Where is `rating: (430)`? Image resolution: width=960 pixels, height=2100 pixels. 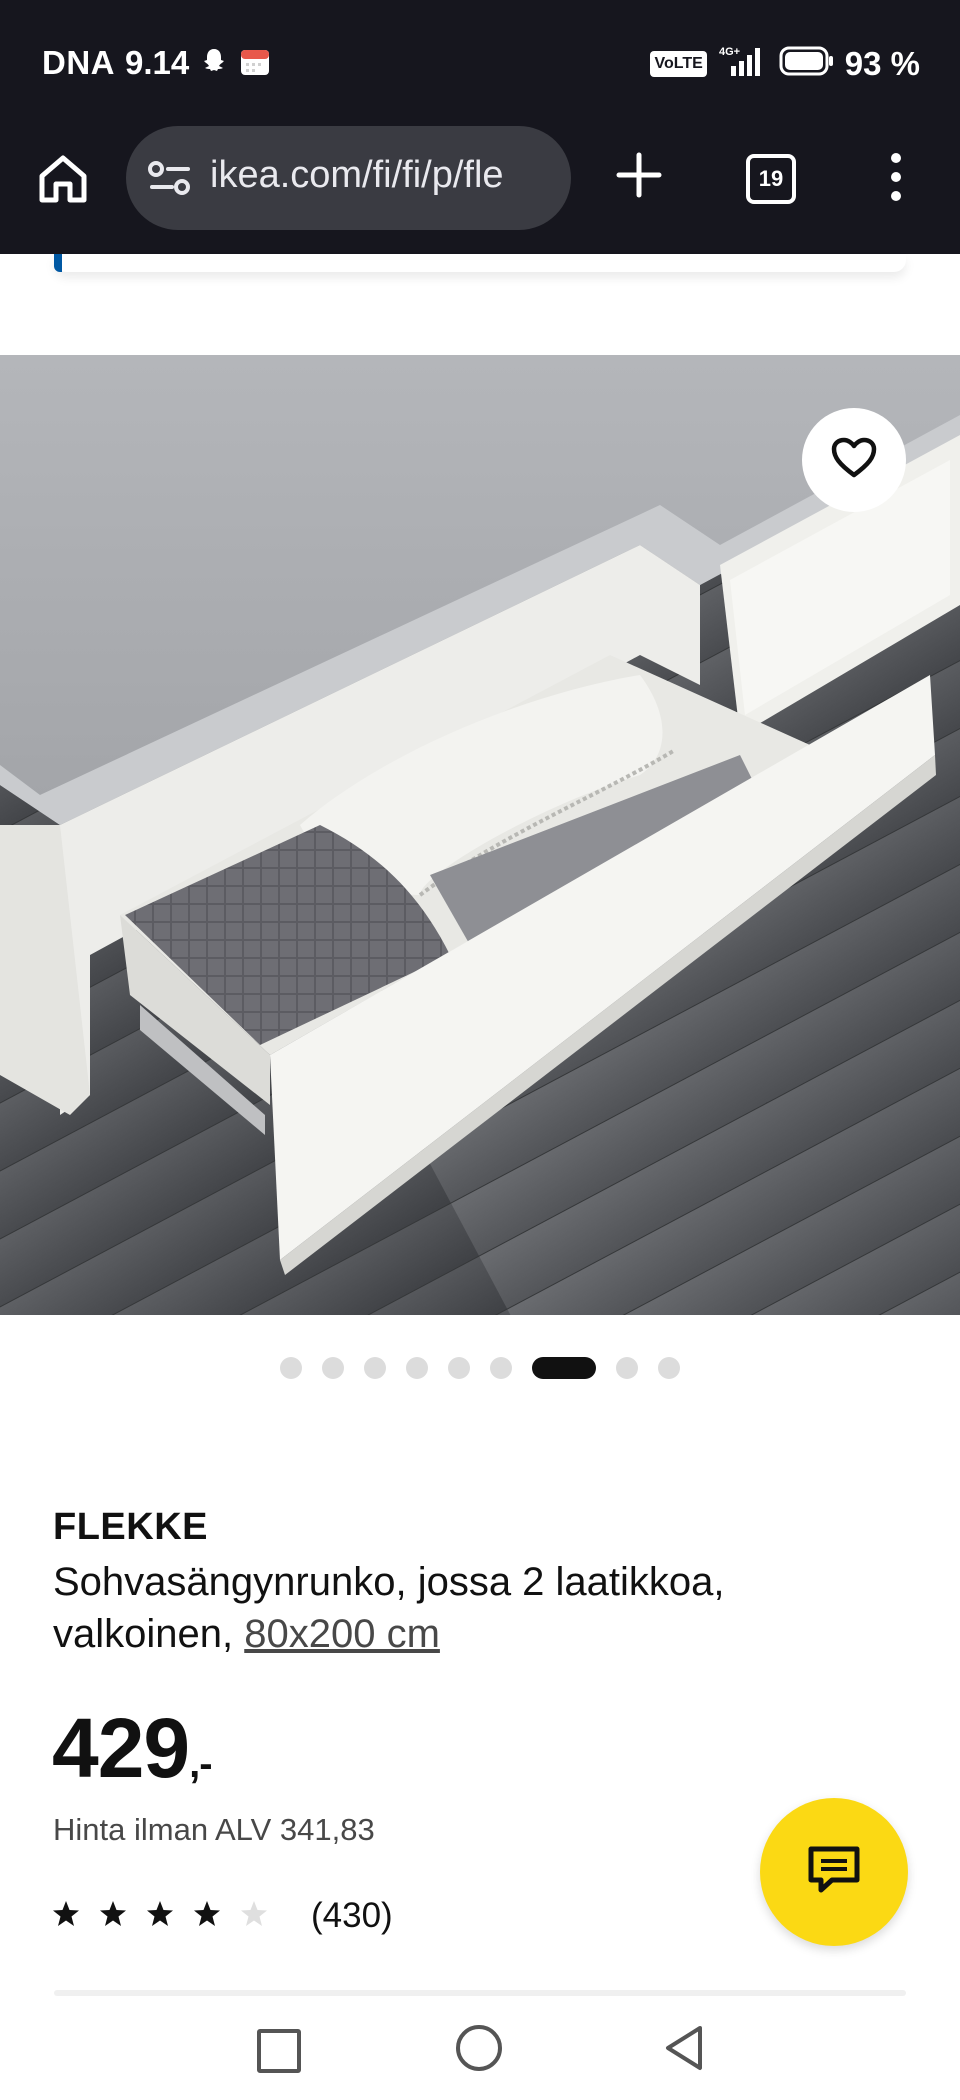
rating: (430) is located at coordinates (221, 1916).